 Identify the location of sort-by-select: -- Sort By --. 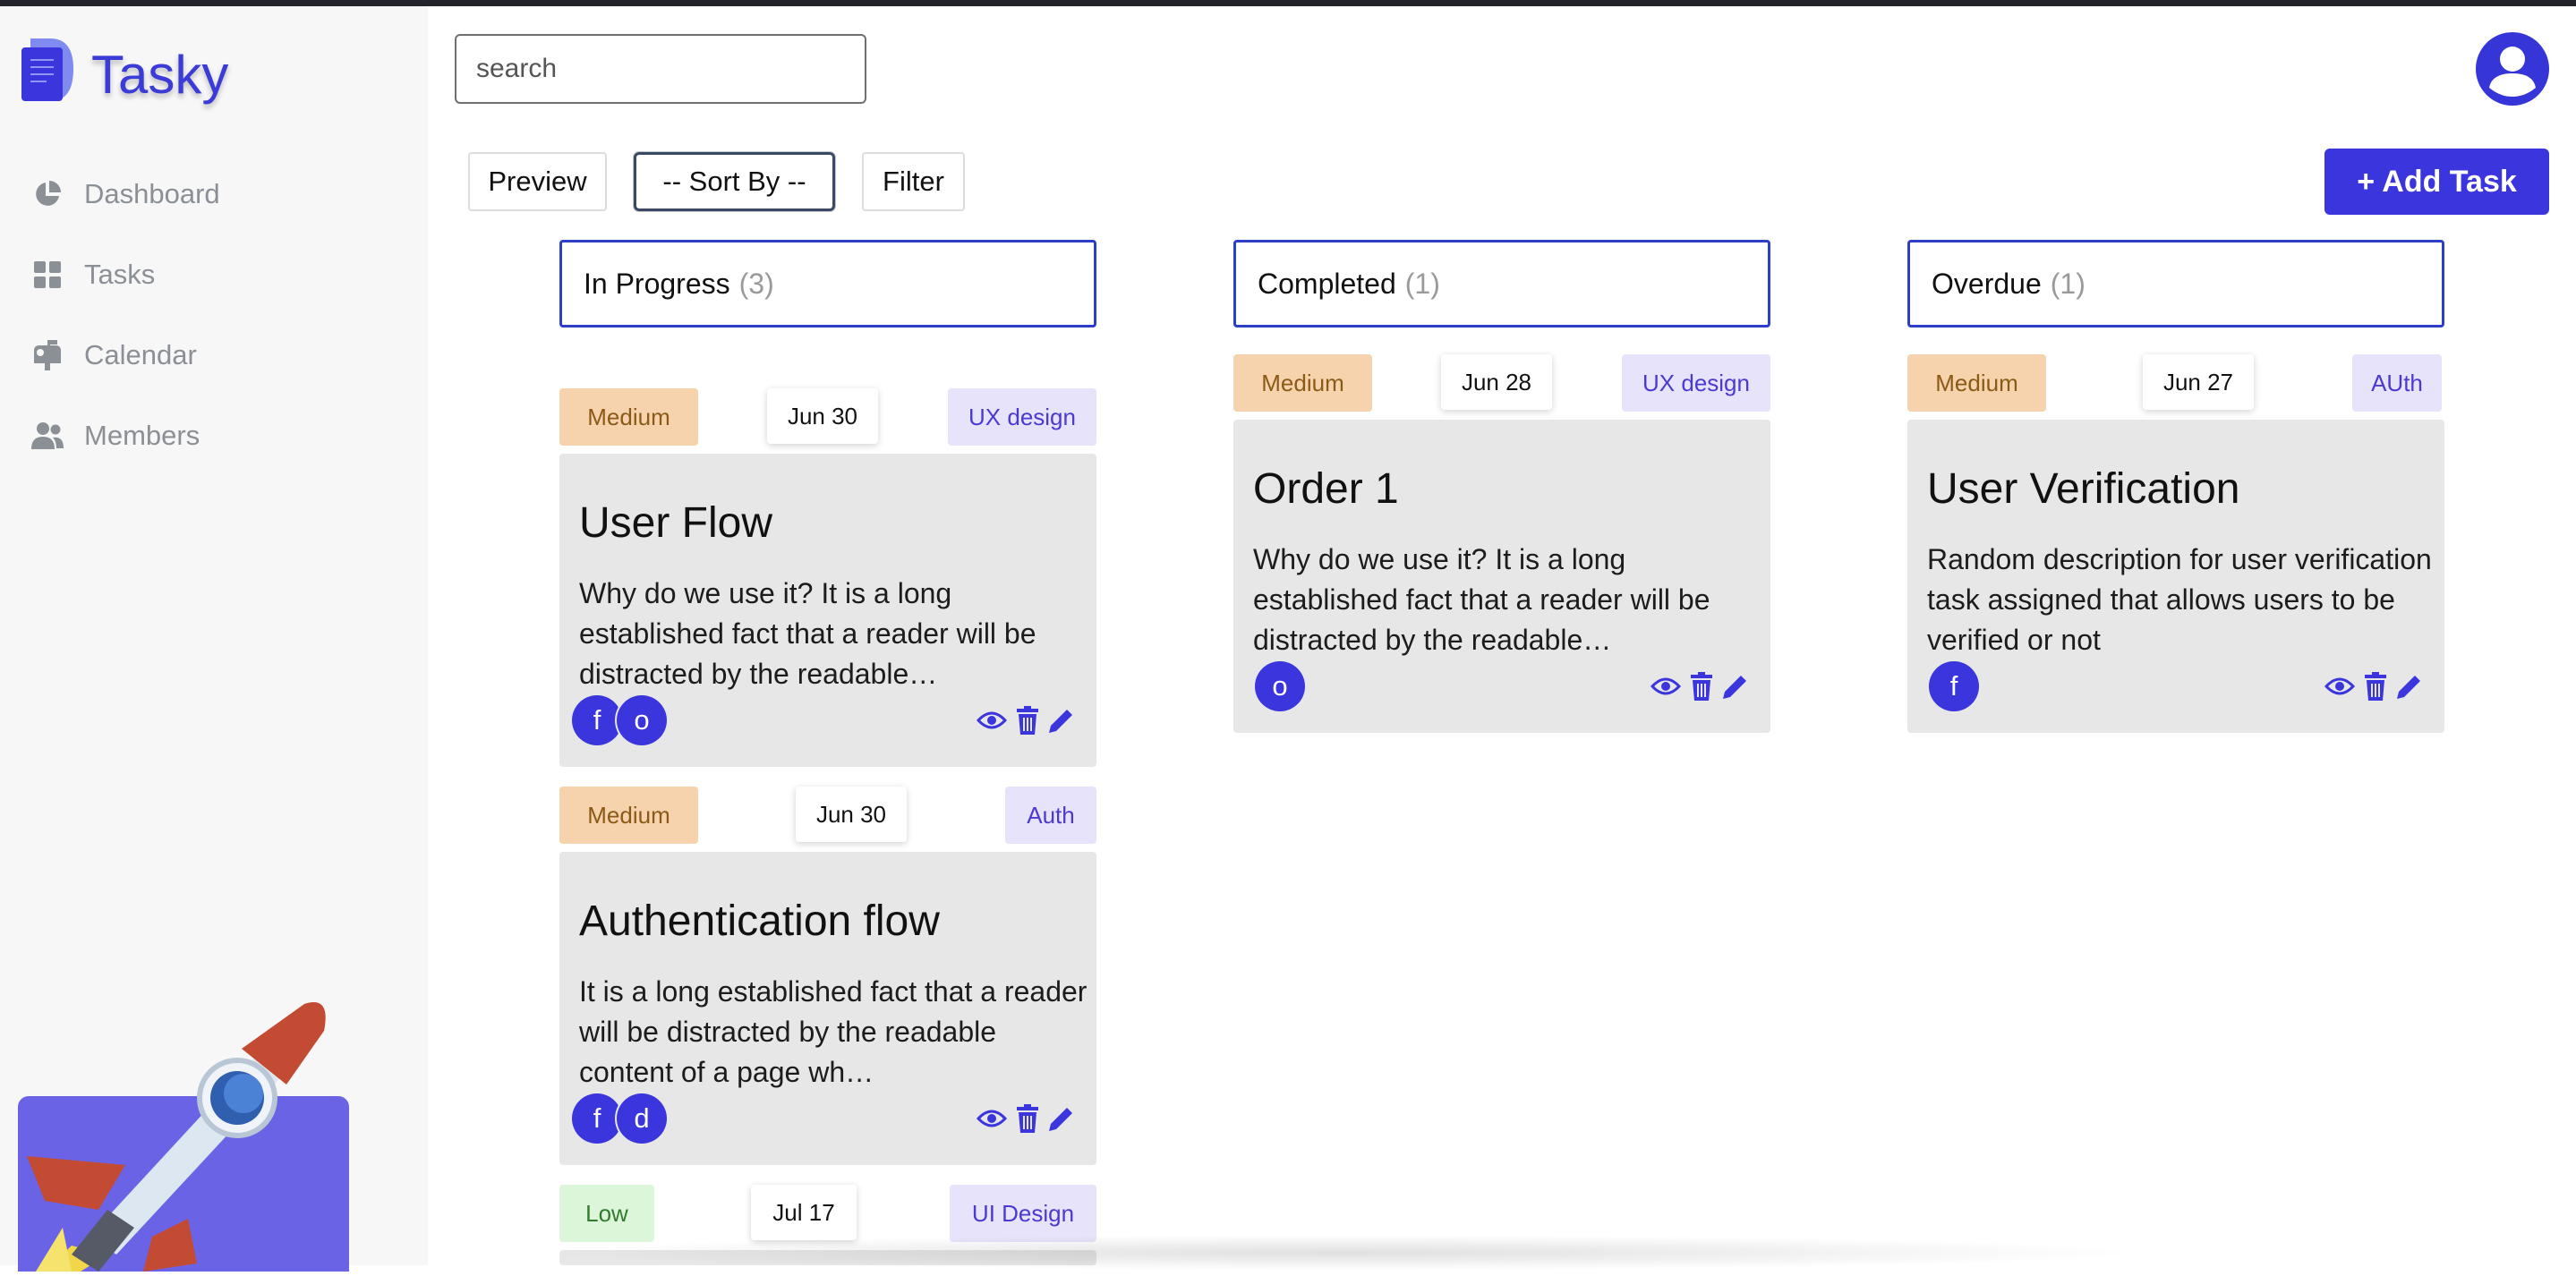
(734, 181).